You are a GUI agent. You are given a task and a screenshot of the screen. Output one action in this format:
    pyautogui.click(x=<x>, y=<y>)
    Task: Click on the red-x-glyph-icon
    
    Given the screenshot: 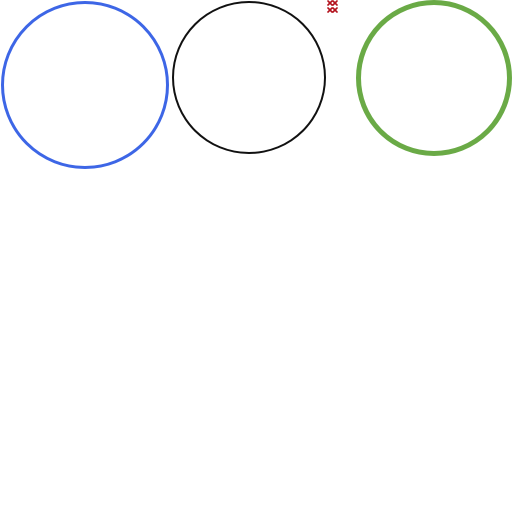 What is the action you would take?
    pyautogui.click(x=332, y=6)
    